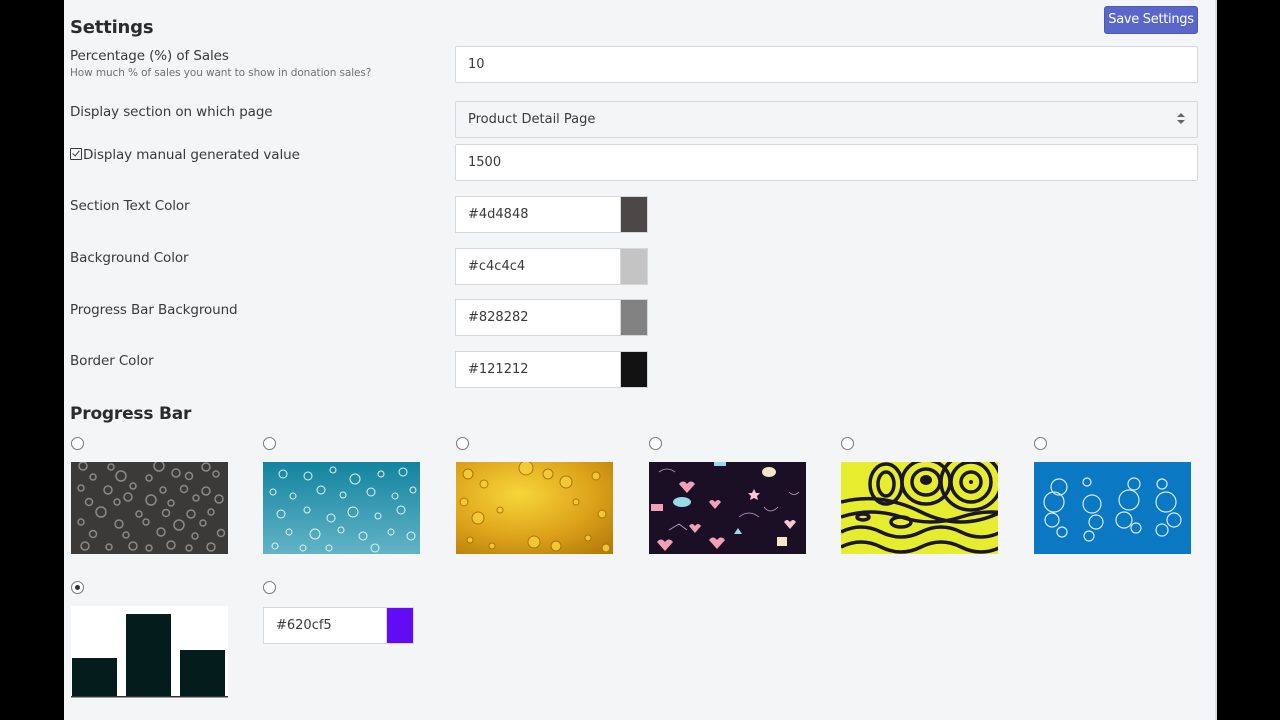  I want to click on percentage-input: 10, so click(826, 64).